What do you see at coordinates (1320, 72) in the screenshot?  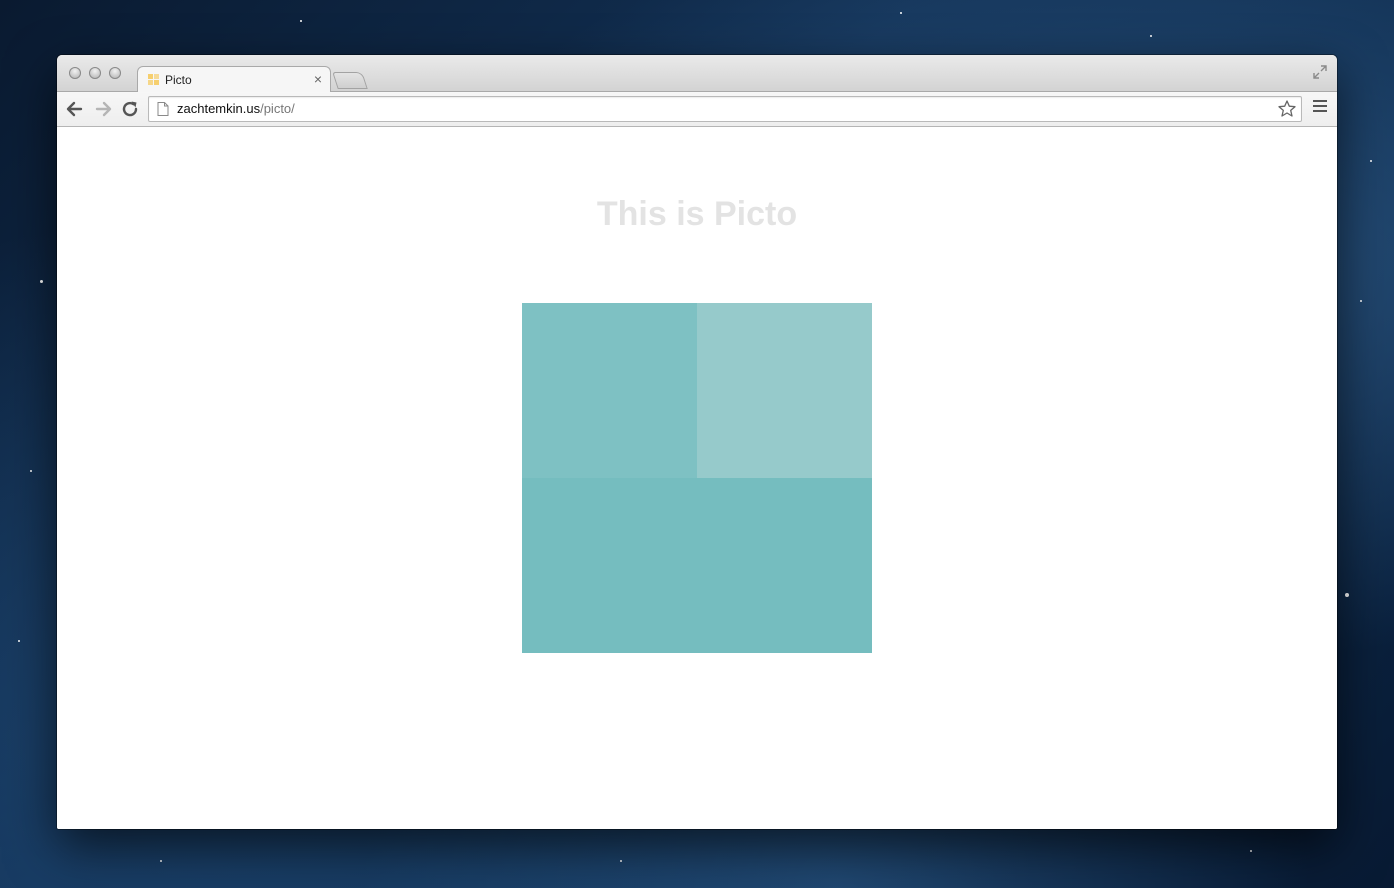 I see `fullscreen-icon` at bounding box center [1320, 72].